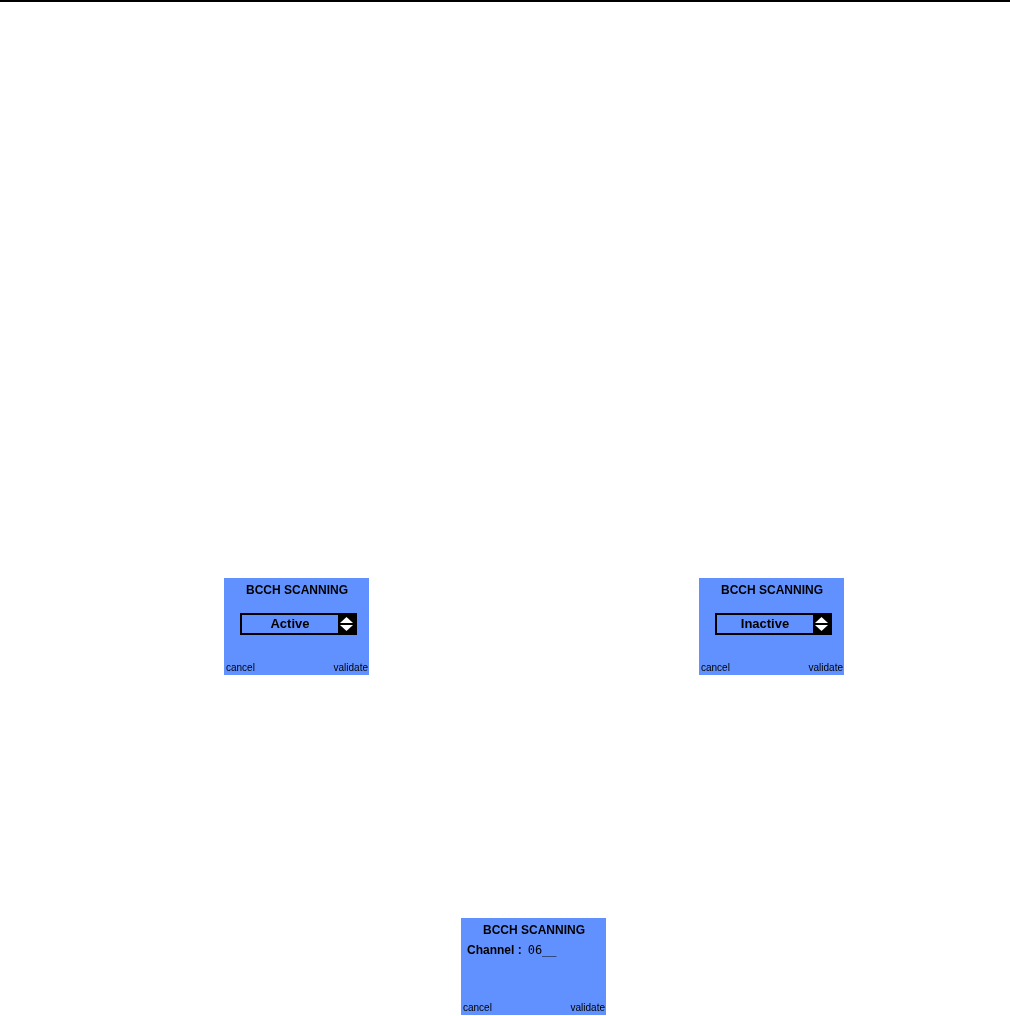 This screenshot has height=1016, width=1010. I want to click on channel-input: 06__, so click(542, 950).